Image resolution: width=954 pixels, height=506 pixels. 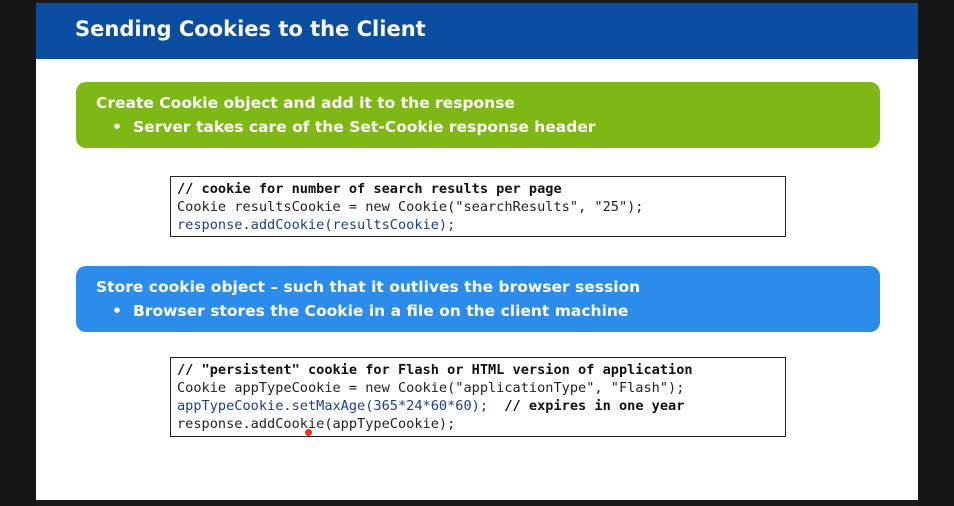 I want to click on window-frame-left, so click(x=18, y=253).